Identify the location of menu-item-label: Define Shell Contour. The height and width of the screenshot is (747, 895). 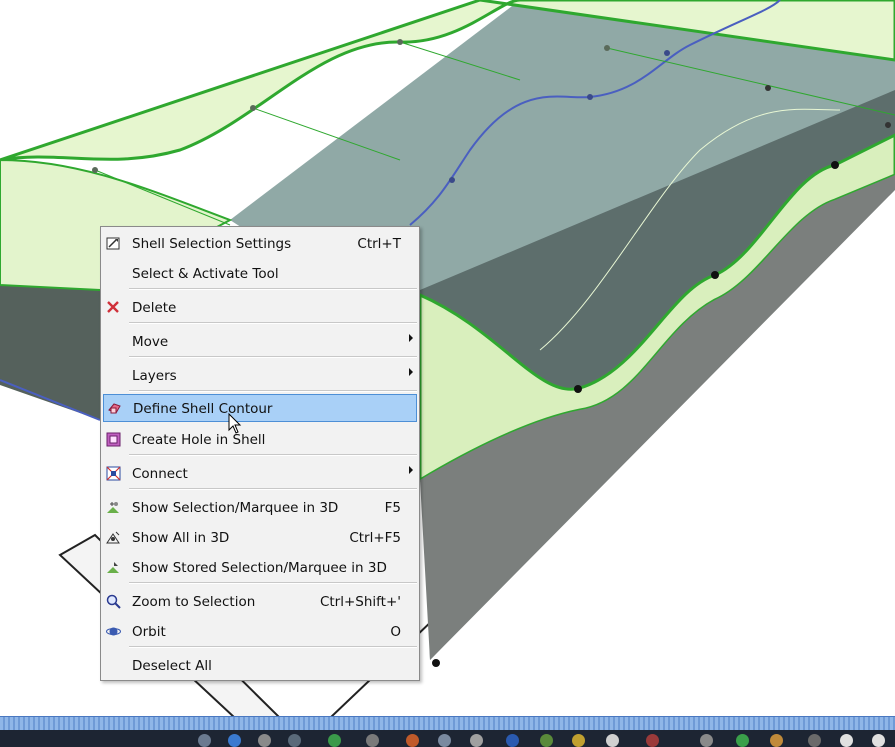
(203, 409).